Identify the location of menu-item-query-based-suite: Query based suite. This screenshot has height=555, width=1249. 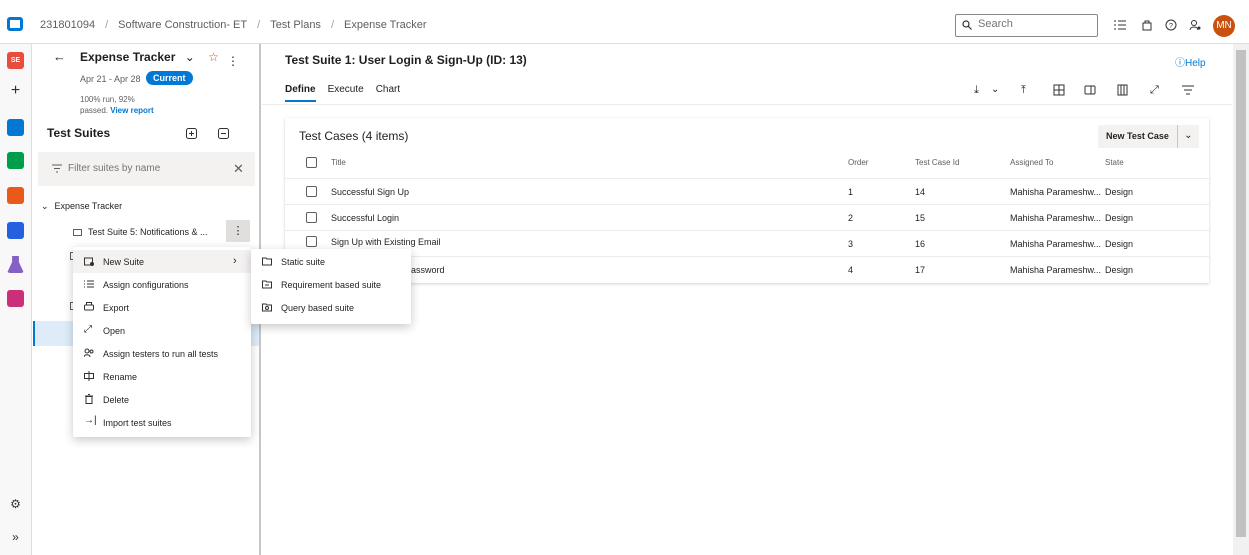
(331, 307).